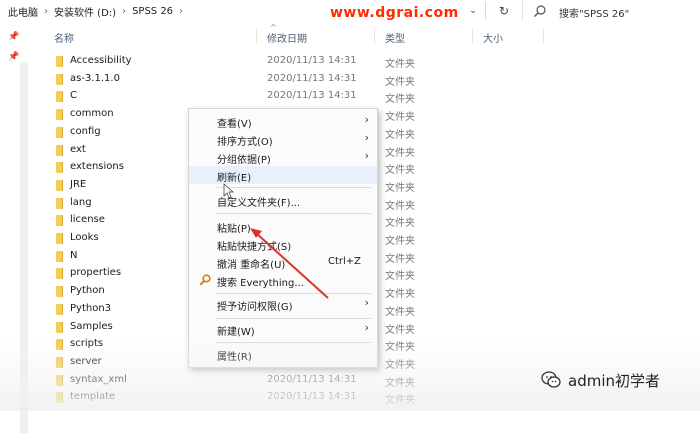 The height and width of the screenshot is (433, 700). What do you see at coordinates (101, 60) in the screenshot?
I see `file-name: Accessibility` at bounding box center [101, 60].